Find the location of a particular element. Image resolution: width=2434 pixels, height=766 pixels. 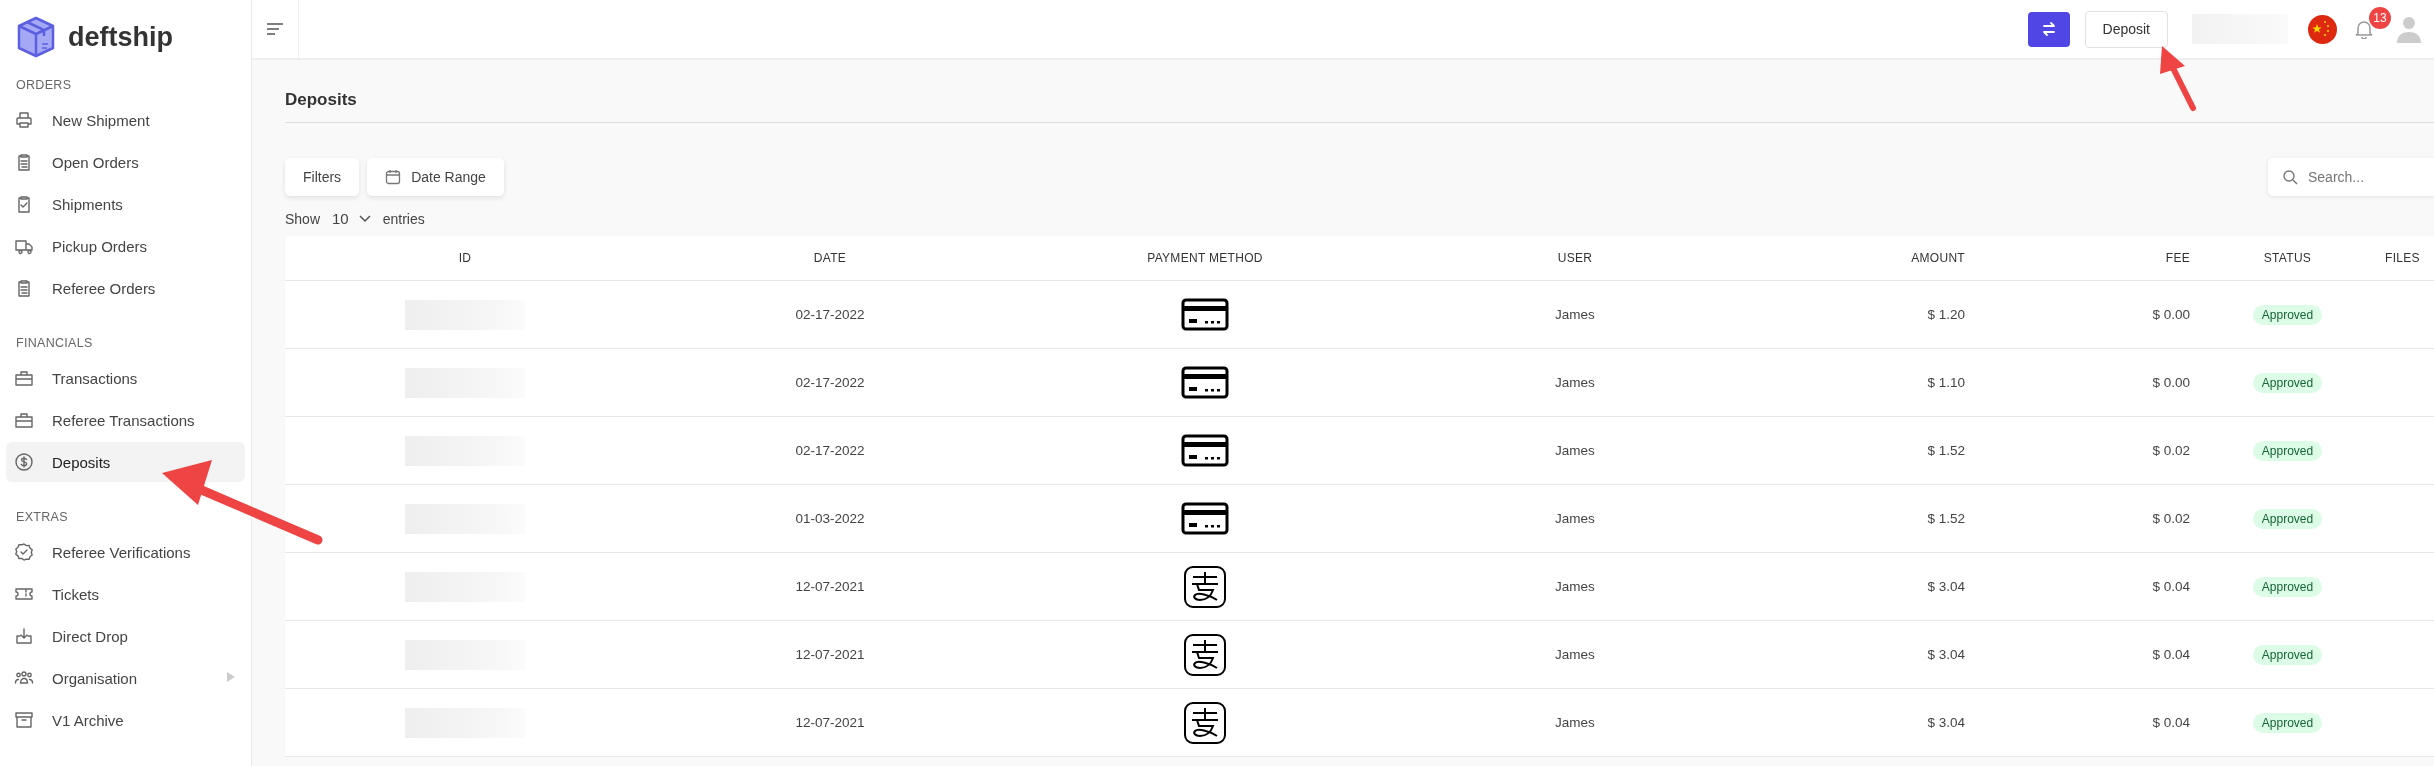

filters-button: Filters is located at coordinates (322, 177).